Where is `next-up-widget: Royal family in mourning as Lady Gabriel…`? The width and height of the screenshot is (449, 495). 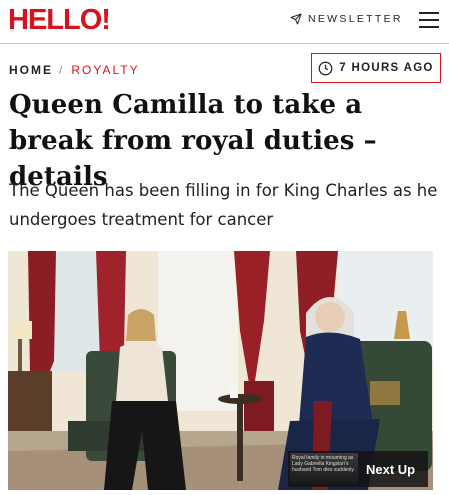 next-up-widget: Royal family in mourning as Lady Gabriel… is located at coordinates (358, 469).